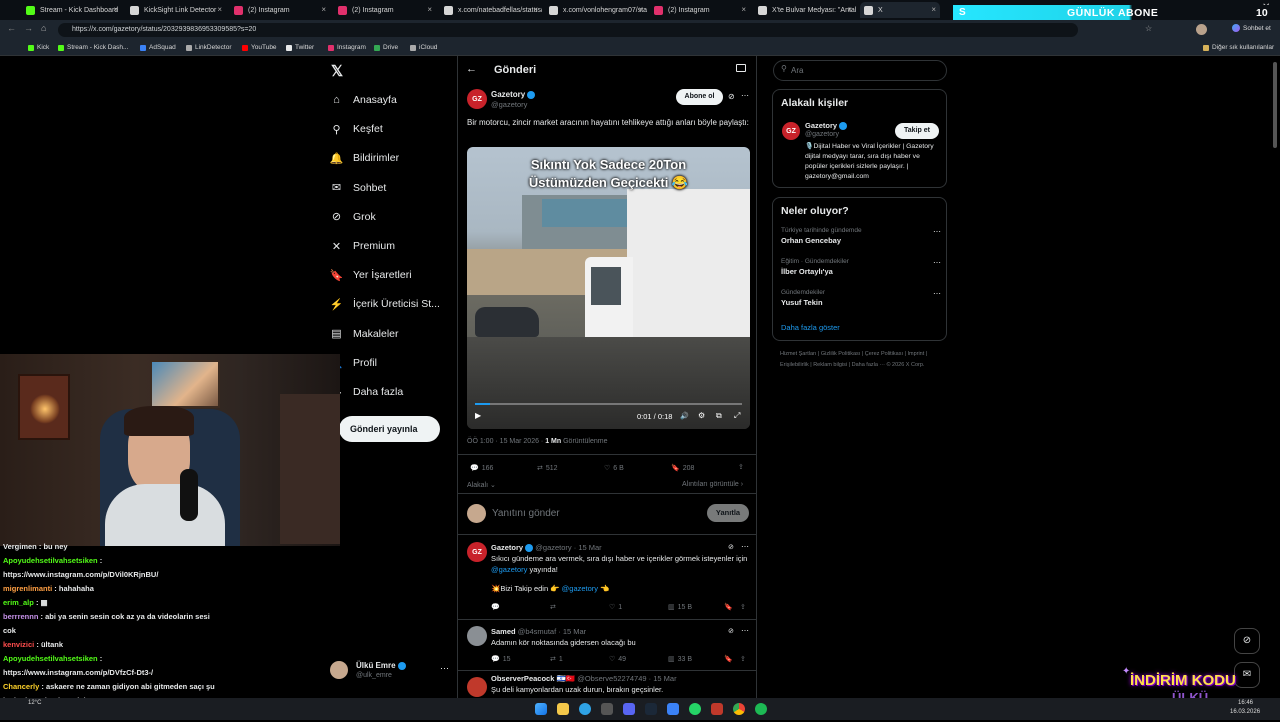 The width and height of the screenshot is (1280, 722). Describe the element at coordinates (1201, 29) in the screenshot. I see `profile-avatar` at that location.